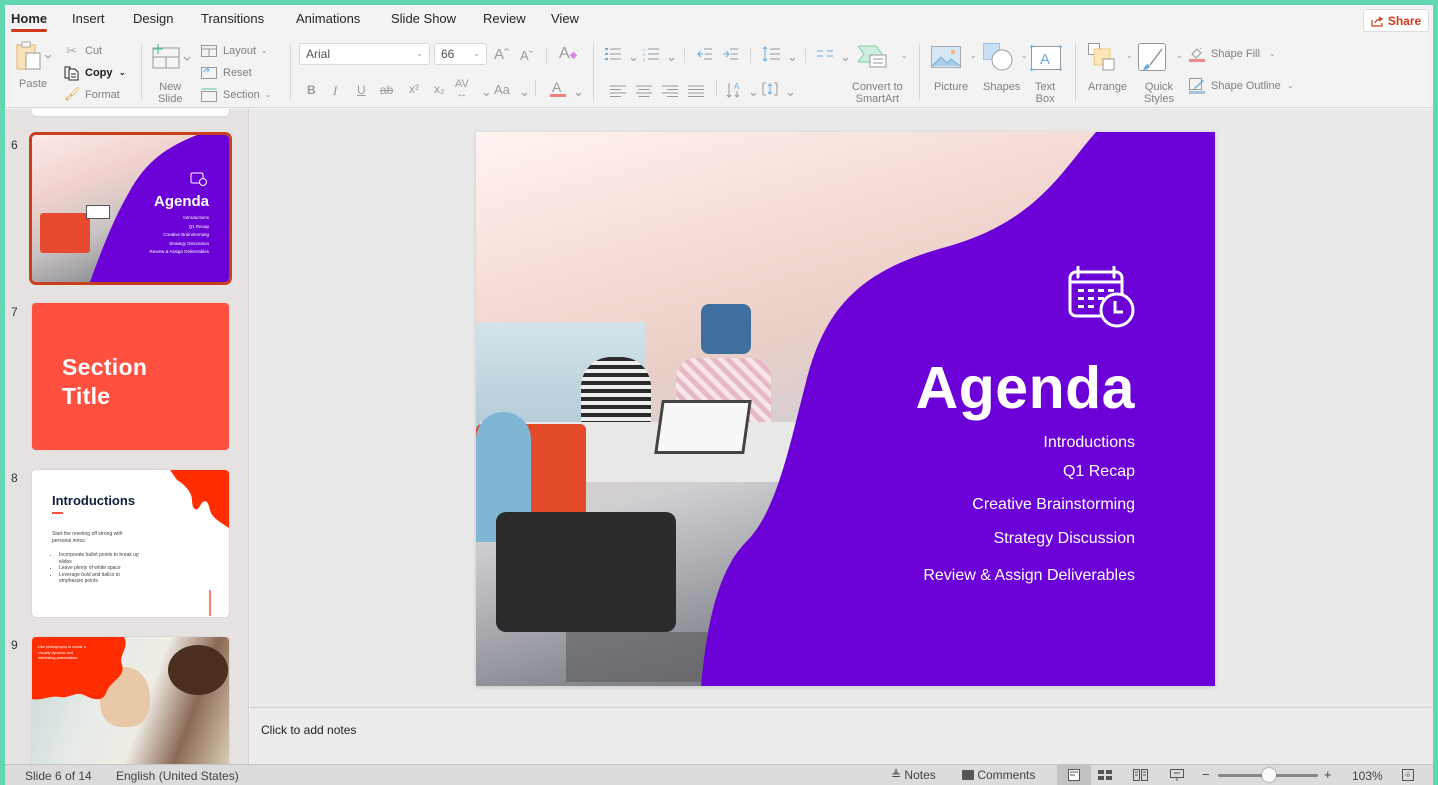  Describe the element at coordinates (231, 74) in the screenshot. I see `reset-button: Reset` at that location.